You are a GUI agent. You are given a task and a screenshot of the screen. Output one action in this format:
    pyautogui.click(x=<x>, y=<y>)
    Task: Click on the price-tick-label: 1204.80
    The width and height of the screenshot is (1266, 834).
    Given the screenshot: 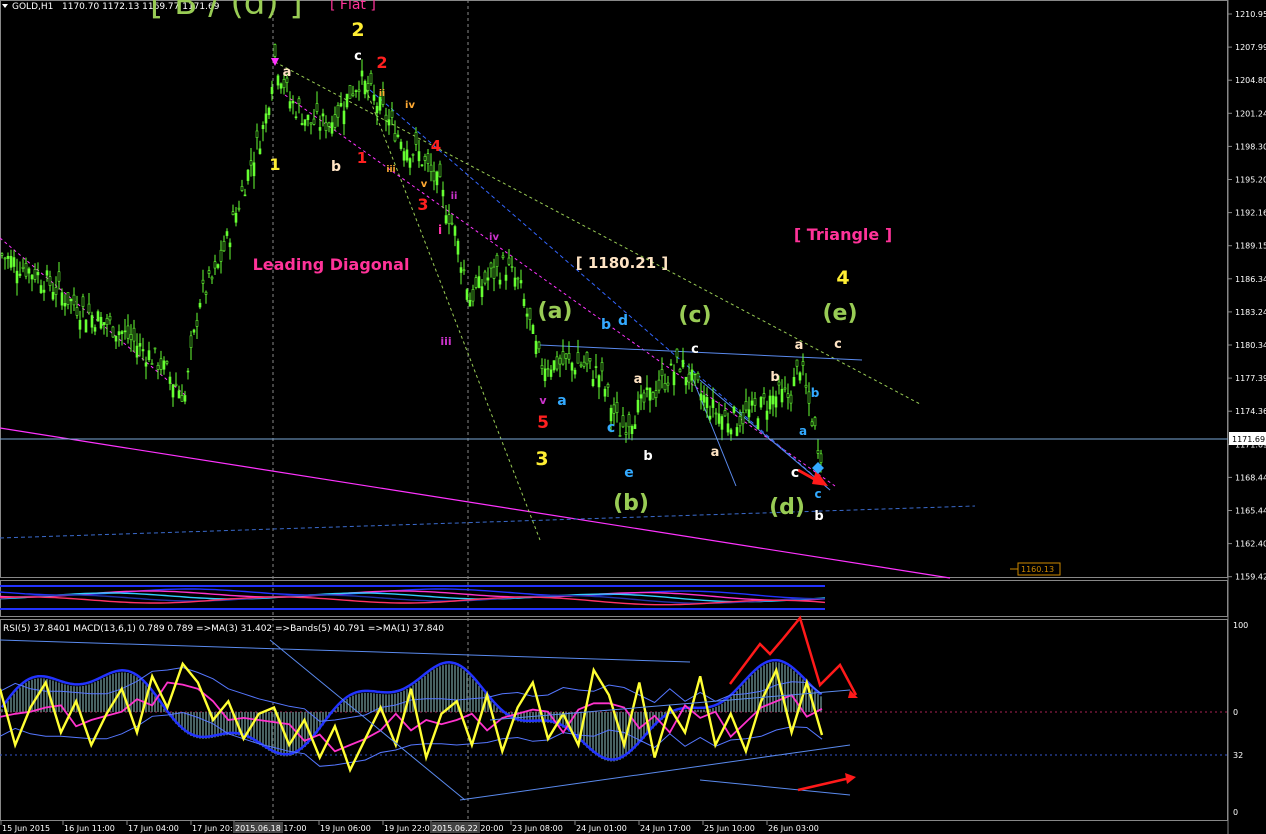 What is the action you would take?
    pyautogui.click(x=1250, y=80)
    